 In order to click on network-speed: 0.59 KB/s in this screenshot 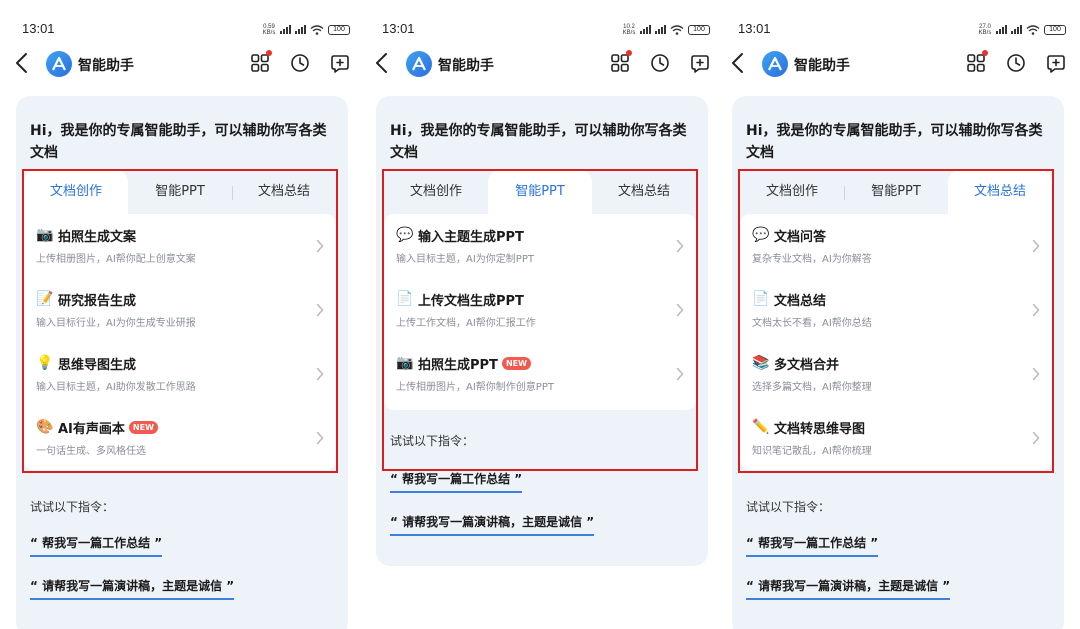, I will do `click(269, 30)`.